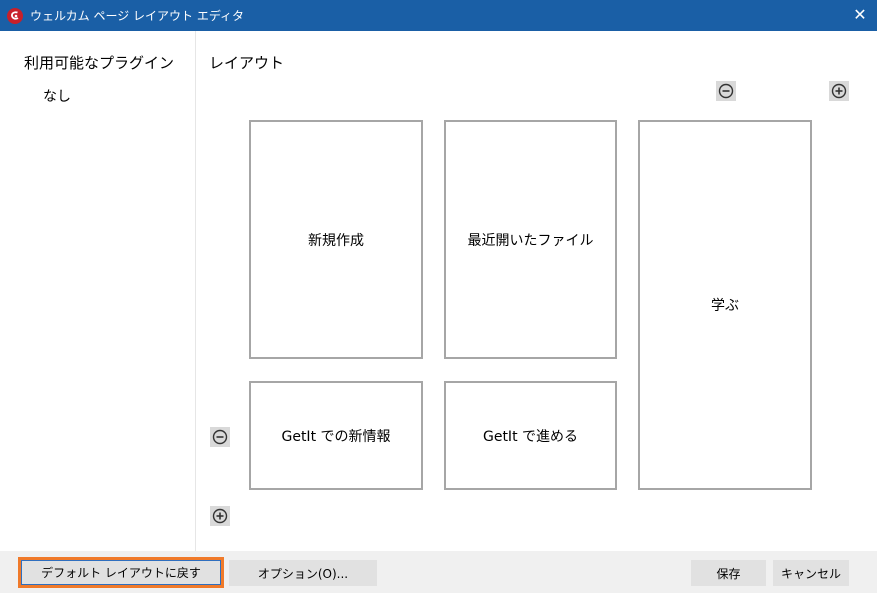 Image resolution: width=877 pixels, height=593 pixels. I want to click on plugins-empty-text: なし, so click(57, 97).